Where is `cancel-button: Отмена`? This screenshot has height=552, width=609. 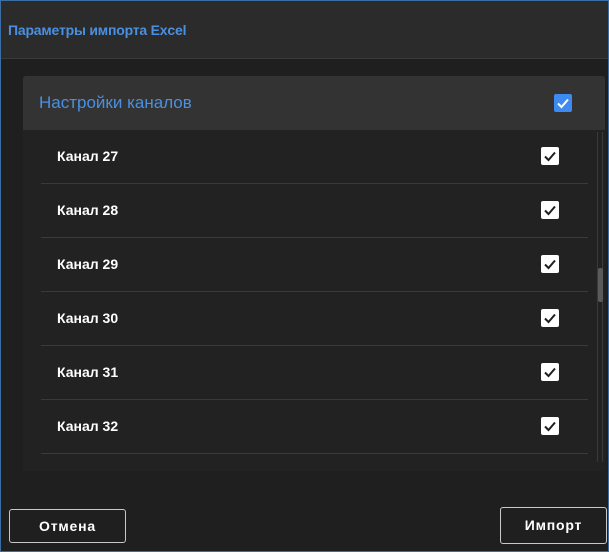 cancel-button: Отмена is located at coordinates (67, 526).